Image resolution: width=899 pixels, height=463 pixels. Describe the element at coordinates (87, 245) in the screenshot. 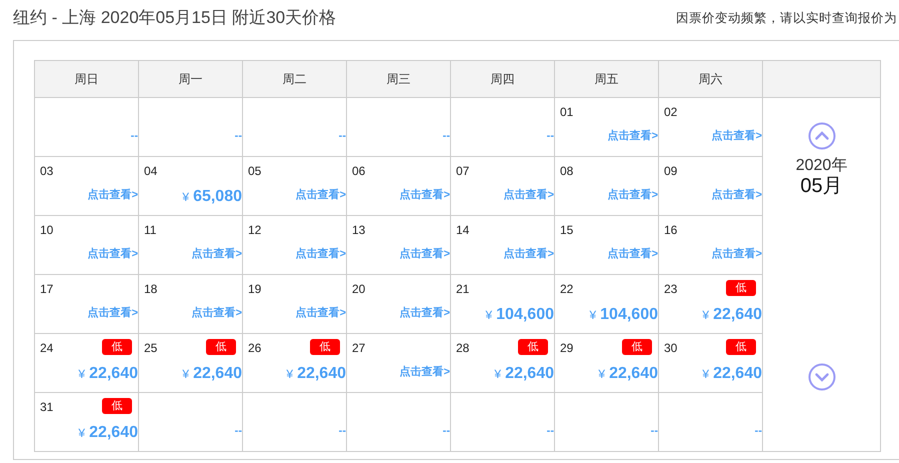

I see `day-cell: 10 点击查看>` at that location.